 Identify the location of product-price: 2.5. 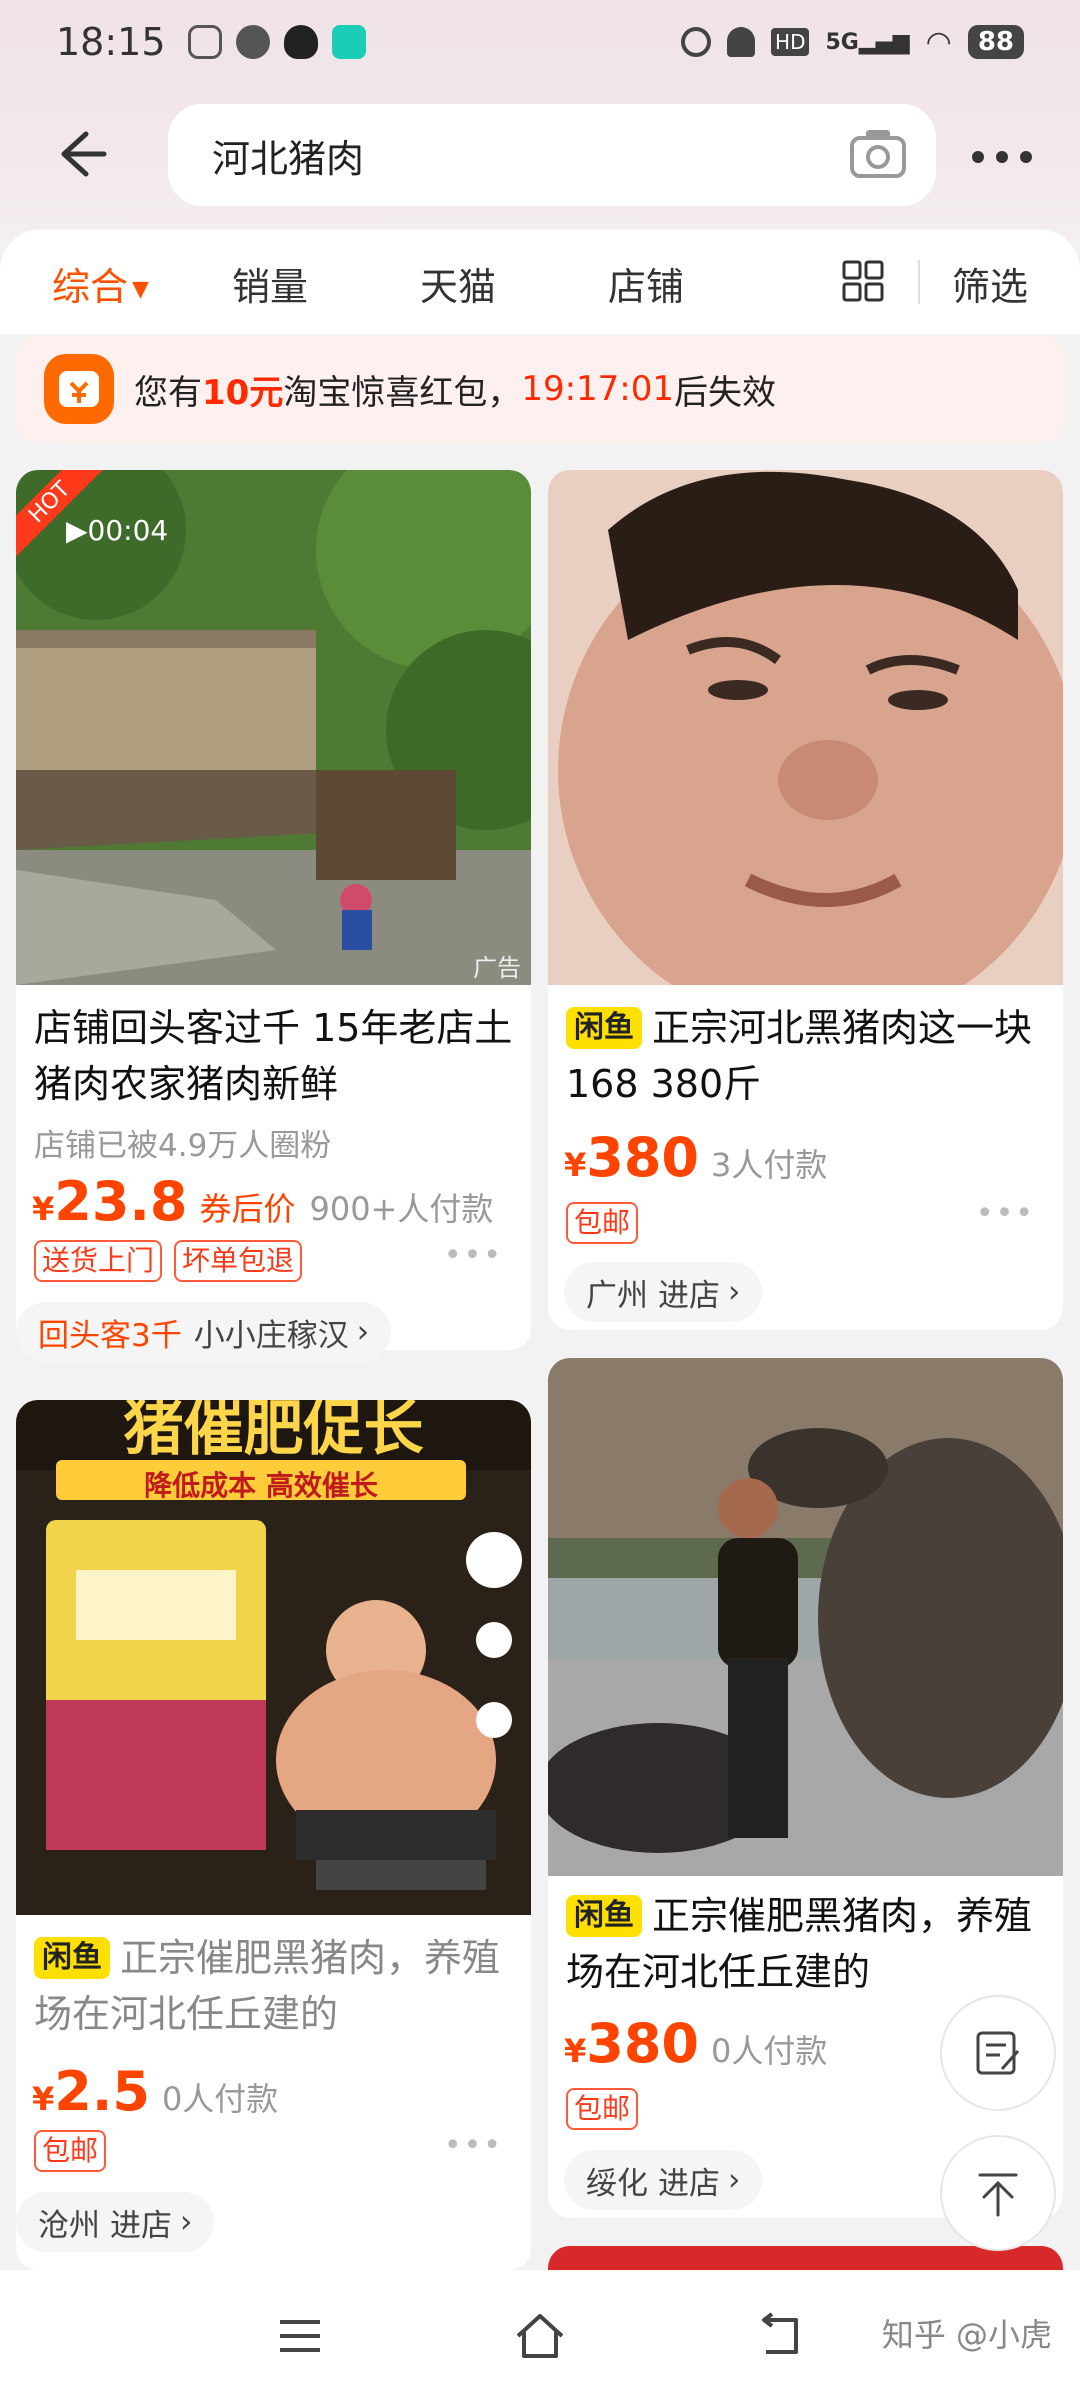
(102, 2091).